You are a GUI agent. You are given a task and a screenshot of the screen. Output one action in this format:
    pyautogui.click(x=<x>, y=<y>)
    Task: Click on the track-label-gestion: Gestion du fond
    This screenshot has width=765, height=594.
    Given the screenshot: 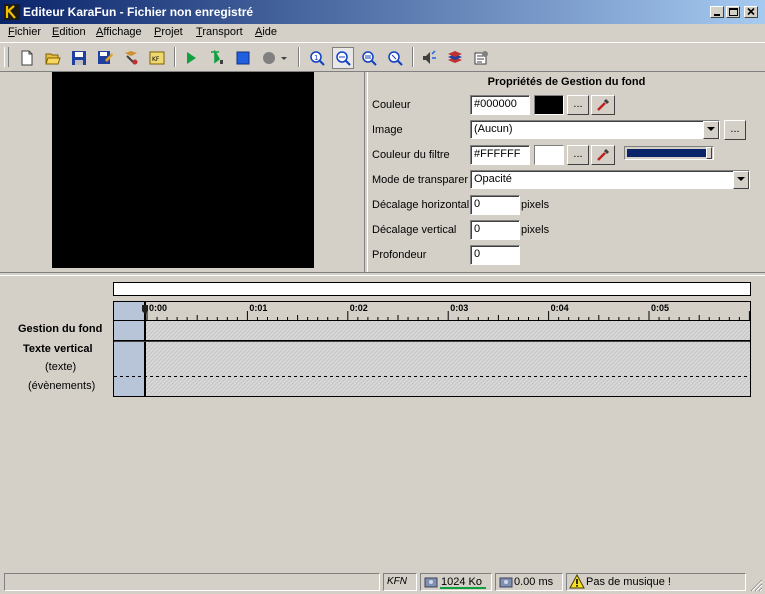 What is the action you would take?
    pyautogui.click(x=60, y=329)
    